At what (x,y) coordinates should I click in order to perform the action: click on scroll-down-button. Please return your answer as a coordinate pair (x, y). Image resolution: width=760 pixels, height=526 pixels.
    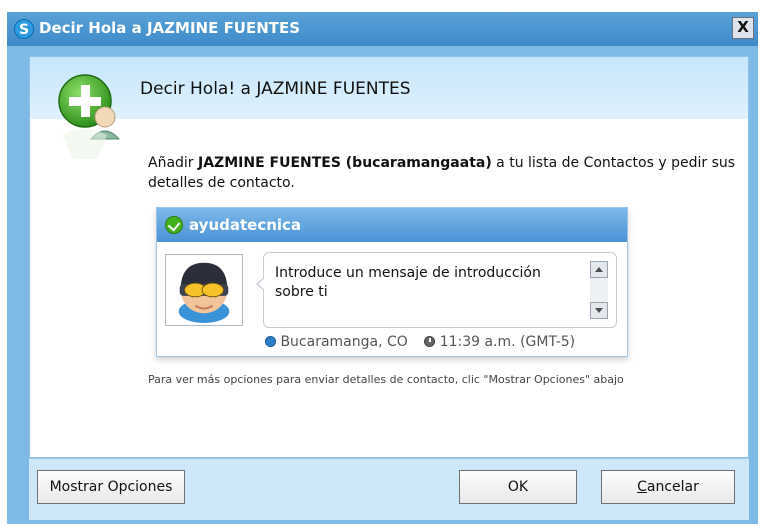
    Looking at the image, I should click on (599, 310).